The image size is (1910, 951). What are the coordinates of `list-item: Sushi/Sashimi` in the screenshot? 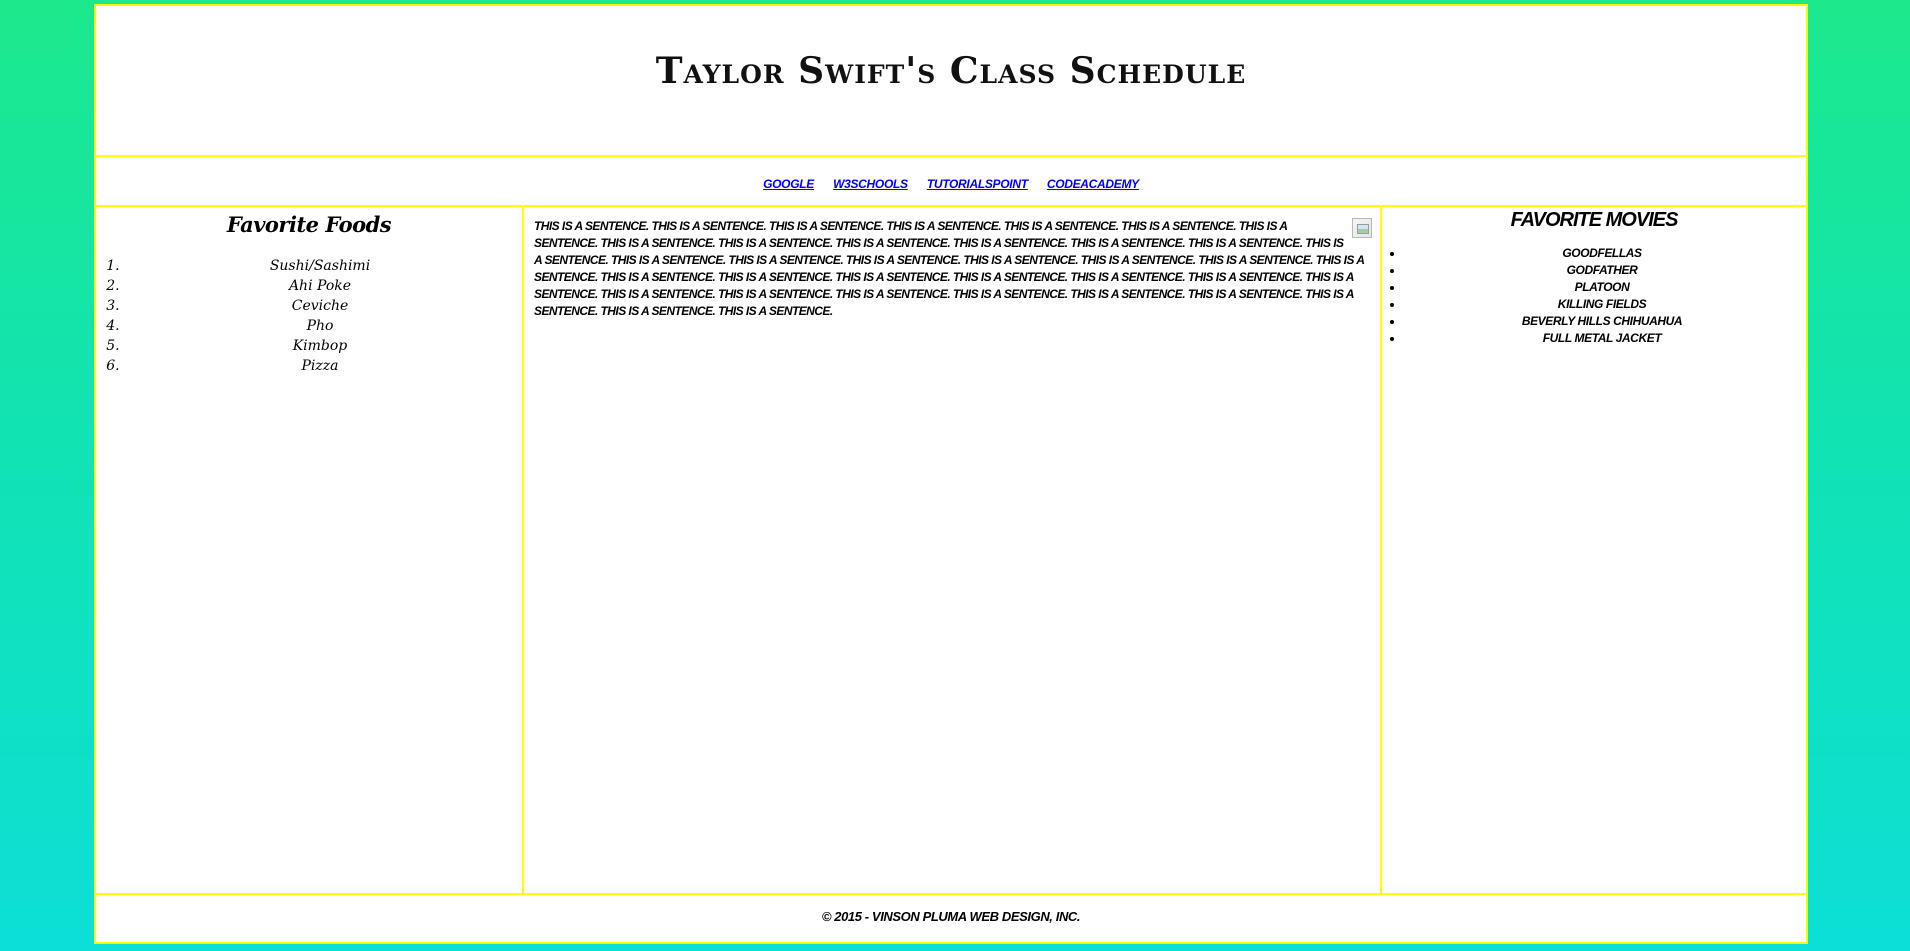 It's located at (315, 266).